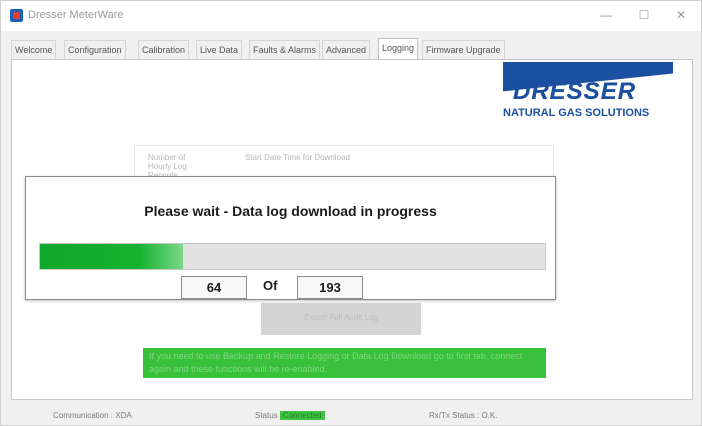 Image resolution: width=702 pixels, height=426 pixels. I want to click on communication-status: Communication : XDA, so click(92, 415).